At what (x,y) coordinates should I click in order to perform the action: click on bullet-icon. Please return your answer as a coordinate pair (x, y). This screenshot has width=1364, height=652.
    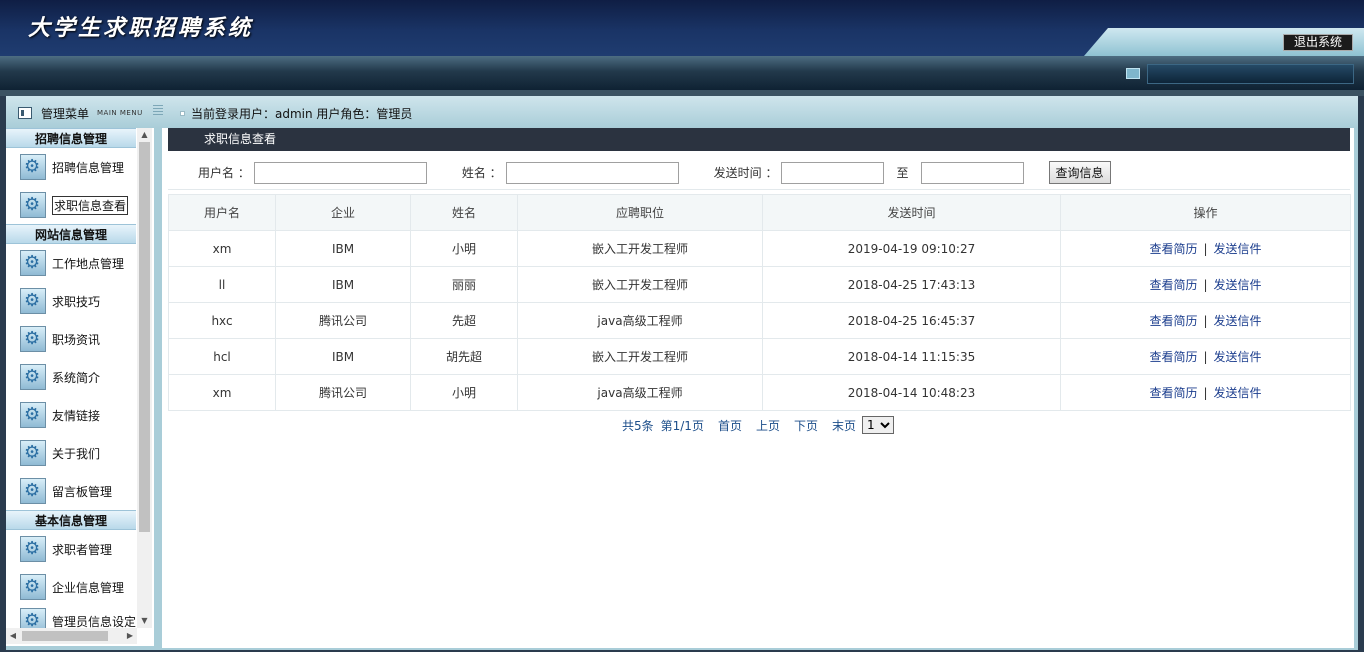
    Looking at the image, I should click on (182, 113).